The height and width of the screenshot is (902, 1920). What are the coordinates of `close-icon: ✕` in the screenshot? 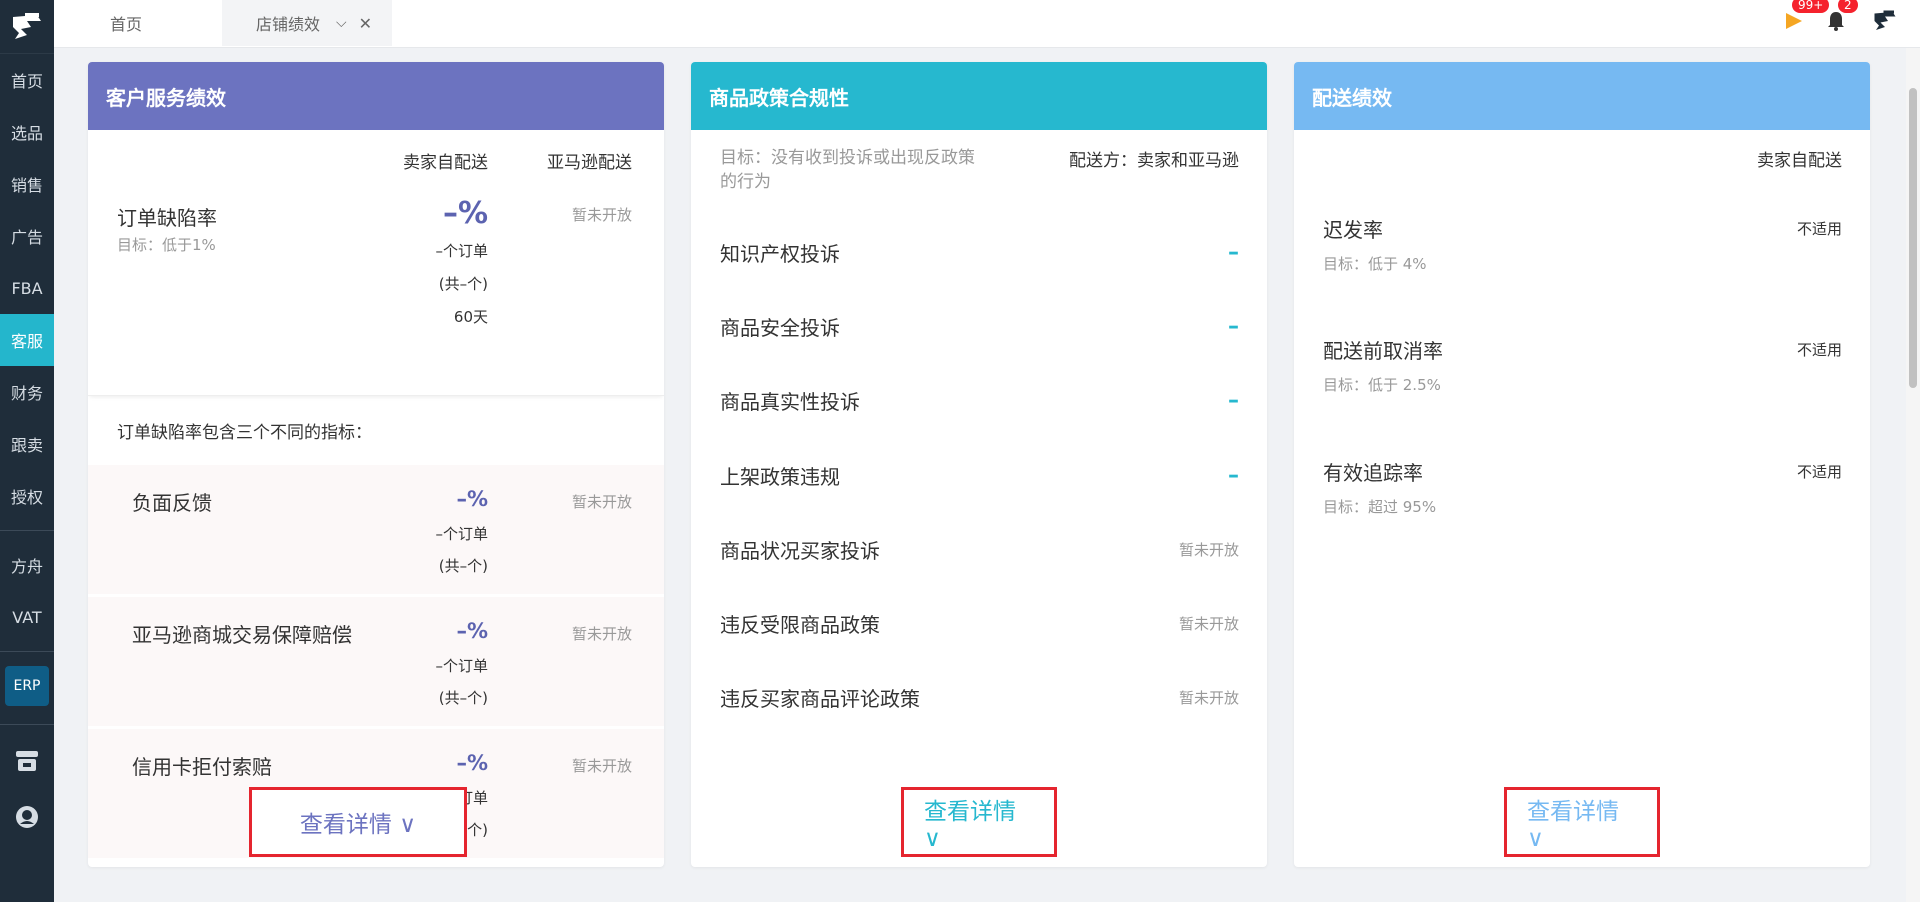 It's located at (365, 23).